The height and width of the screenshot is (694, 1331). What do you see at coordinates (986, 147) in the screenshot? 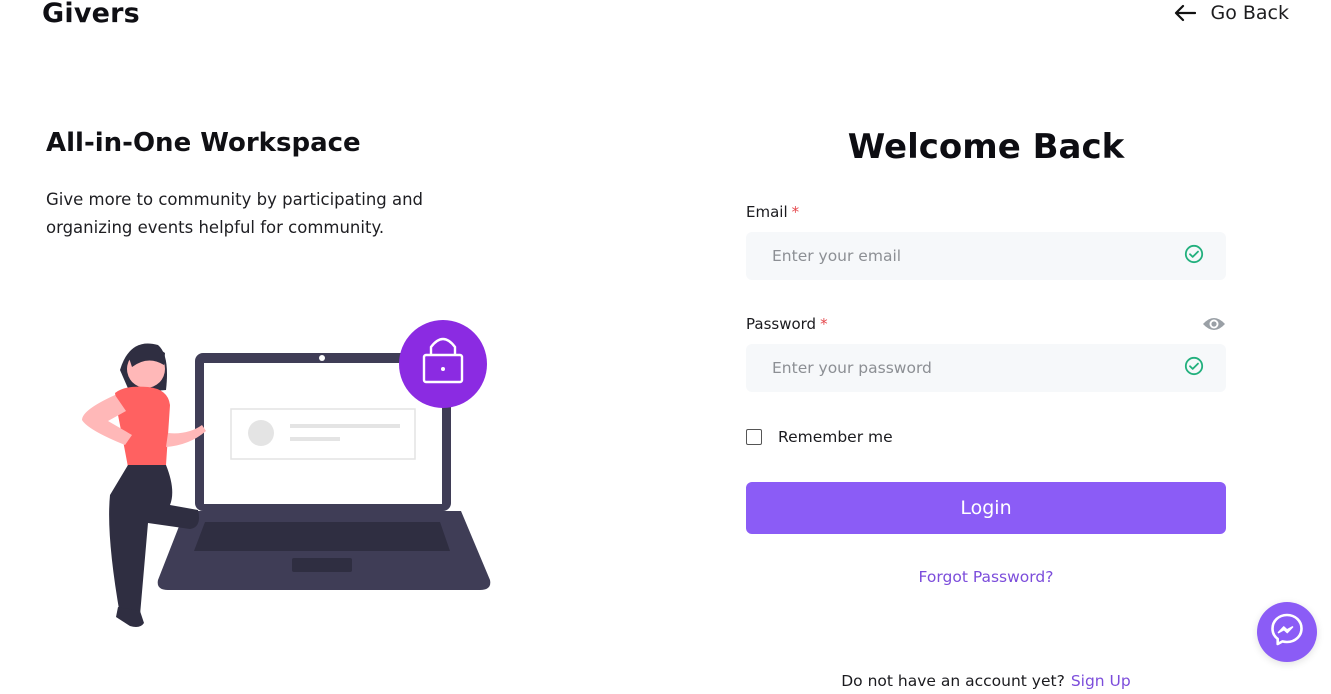
I see `login-title: Welcome Back` at bounding box center [986, 147].